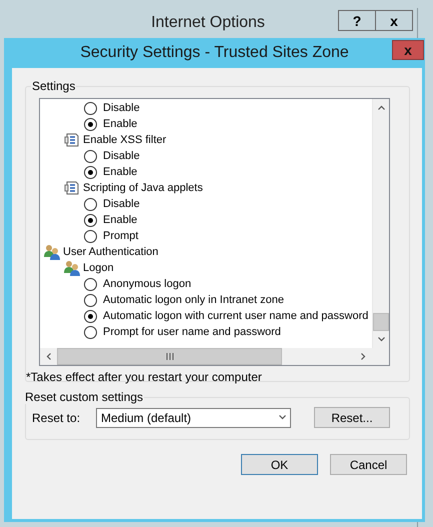 This screenshot has height=527, width=433. Describe the element at coordinates (84, 397) in the screenshot. I see `group-label: Reset custom settings` at that location.